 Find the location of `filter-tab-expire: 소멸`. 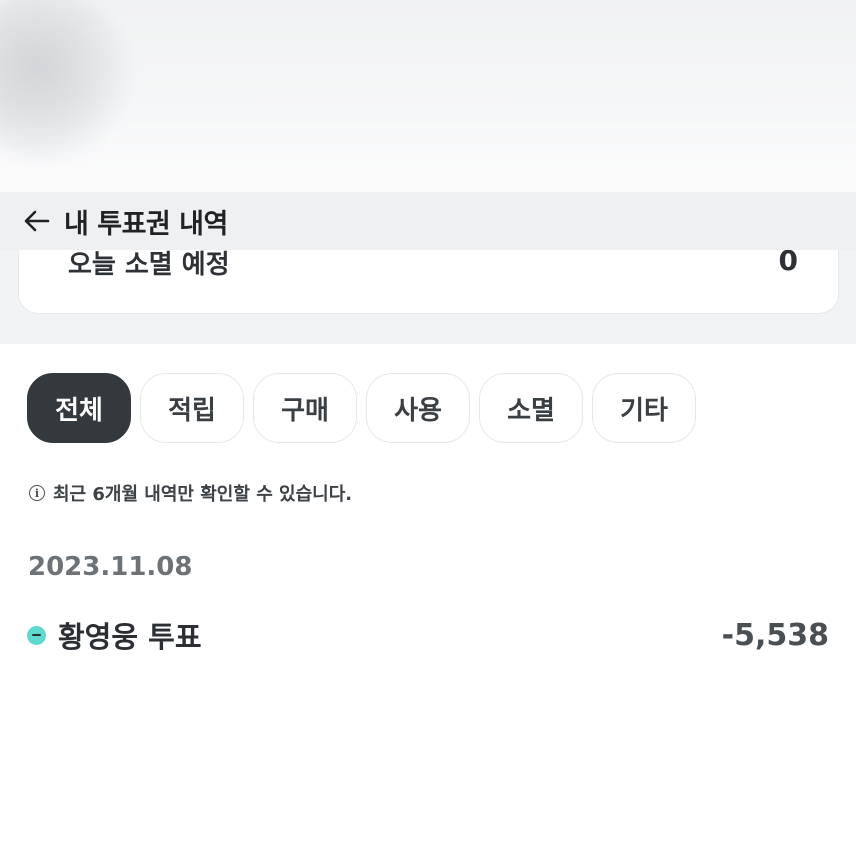

filter-tab-expire: 소멸 is located at coordinates (531, 408).